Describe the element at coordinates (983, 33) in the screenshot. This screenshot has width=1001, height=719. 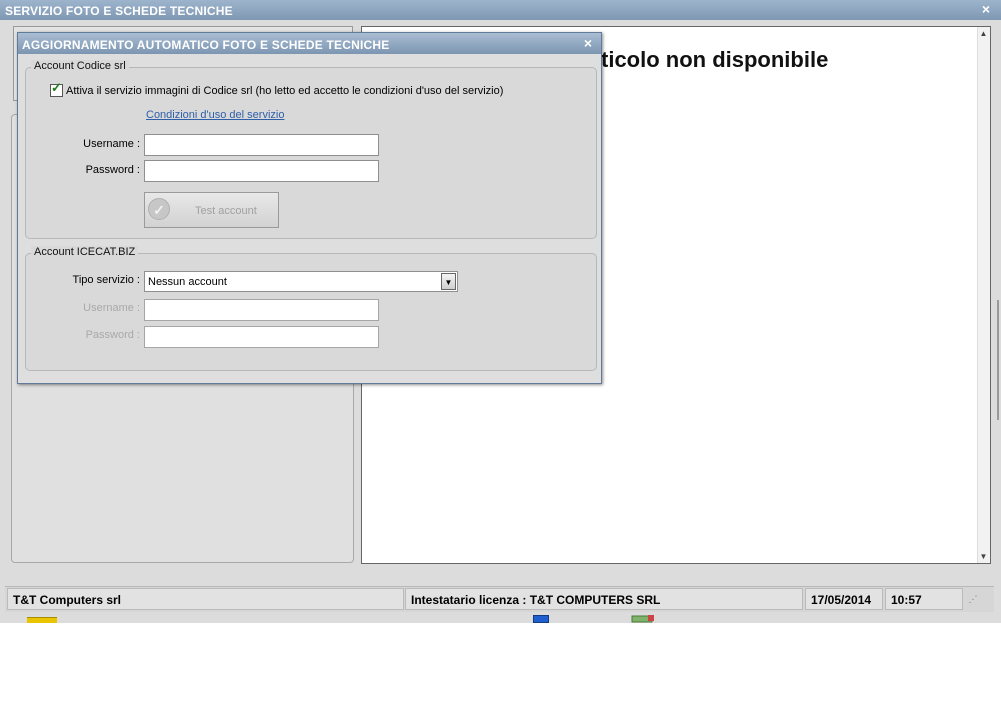
I see `scroll-up-arrow-icon: ▲` at that location.